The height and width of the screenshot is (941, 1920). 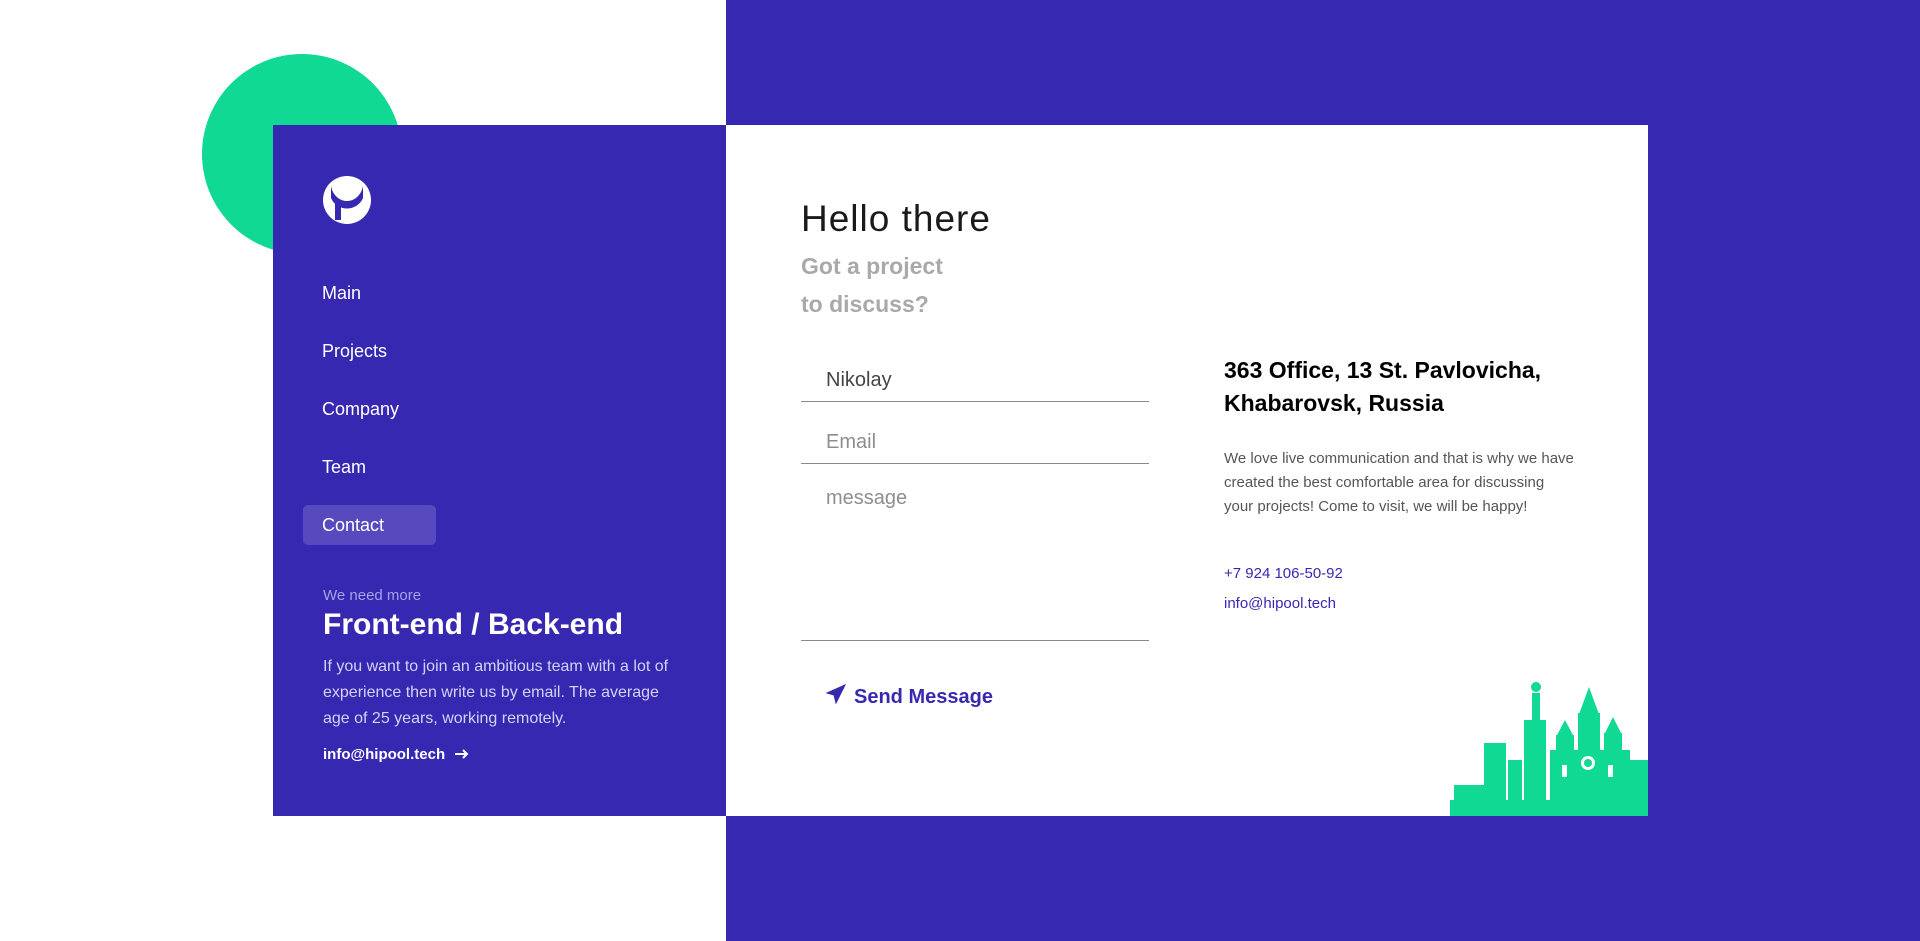 I want to click on city-skyline-icon, so click(x=1549, y=740).